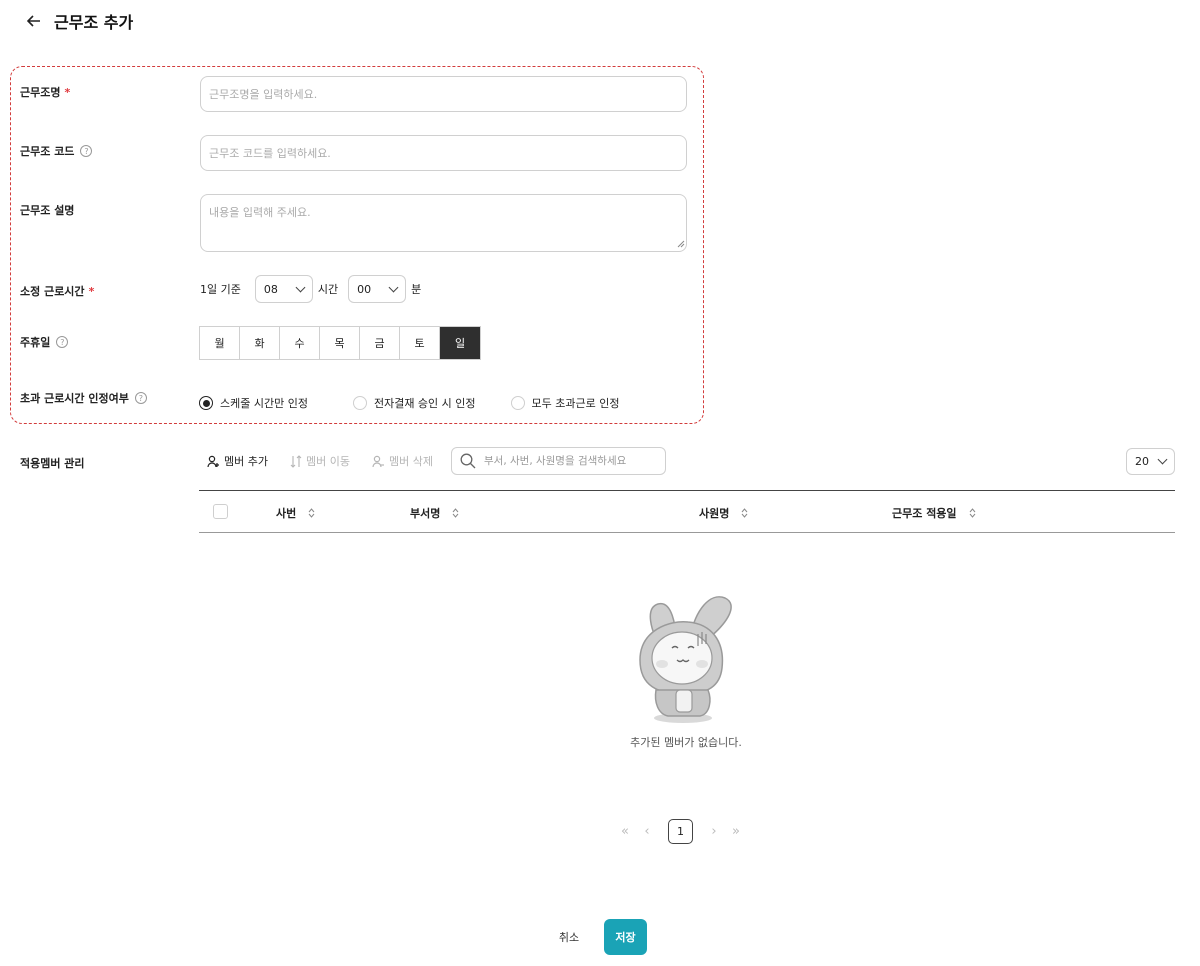 The width and height of the screenshot is (1200, 966). What do you see at coordinates (924, 513) in the screenshot?
I see `column-label: 근무조 적용일` at bounding box center [924, 513].